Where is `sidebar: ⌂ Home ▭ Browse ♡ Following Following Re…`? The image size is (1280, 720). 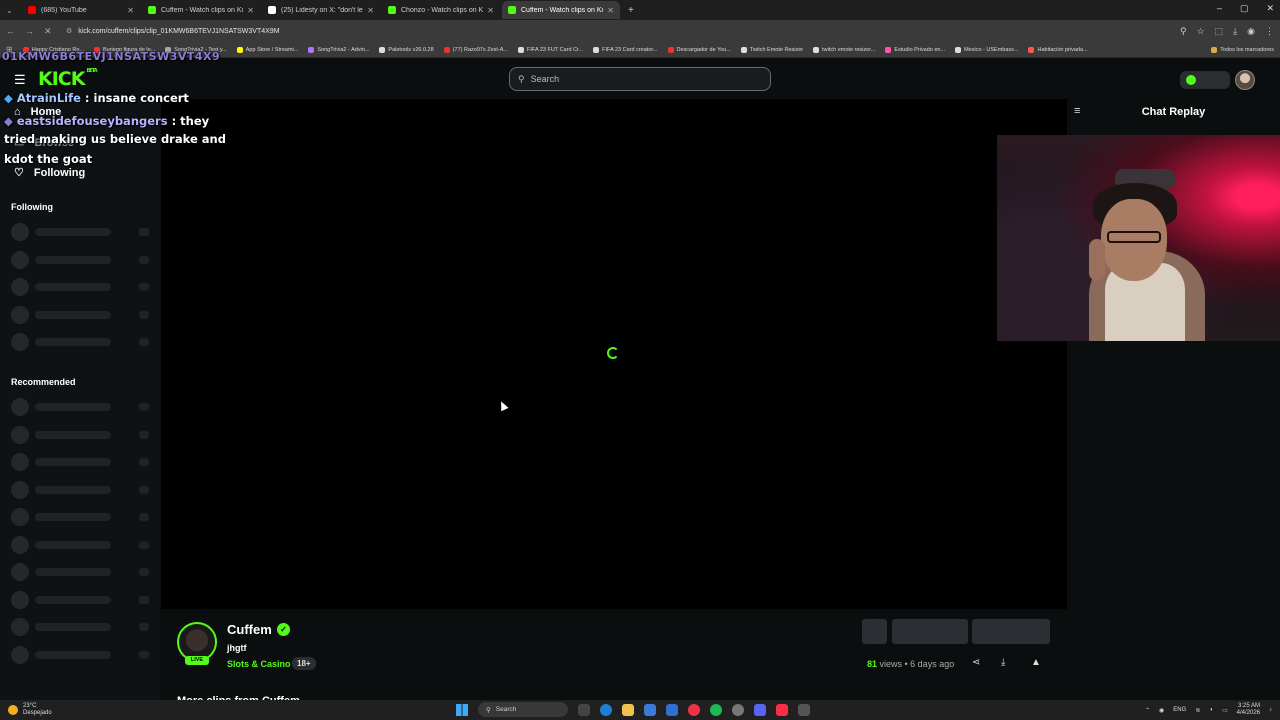
sidebar: ⌂ Home ▭ Browse ♡ Following Following Re… is located at coordinates (80, 399).